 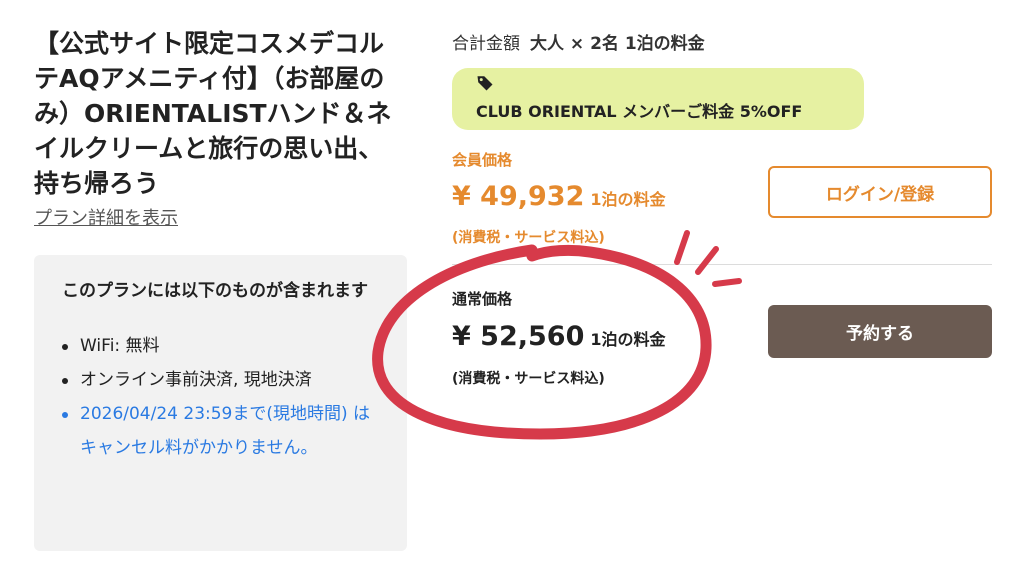 I want to click on includes-heading: このプランには以下のものが含まれます, so click(x=215, y=291).